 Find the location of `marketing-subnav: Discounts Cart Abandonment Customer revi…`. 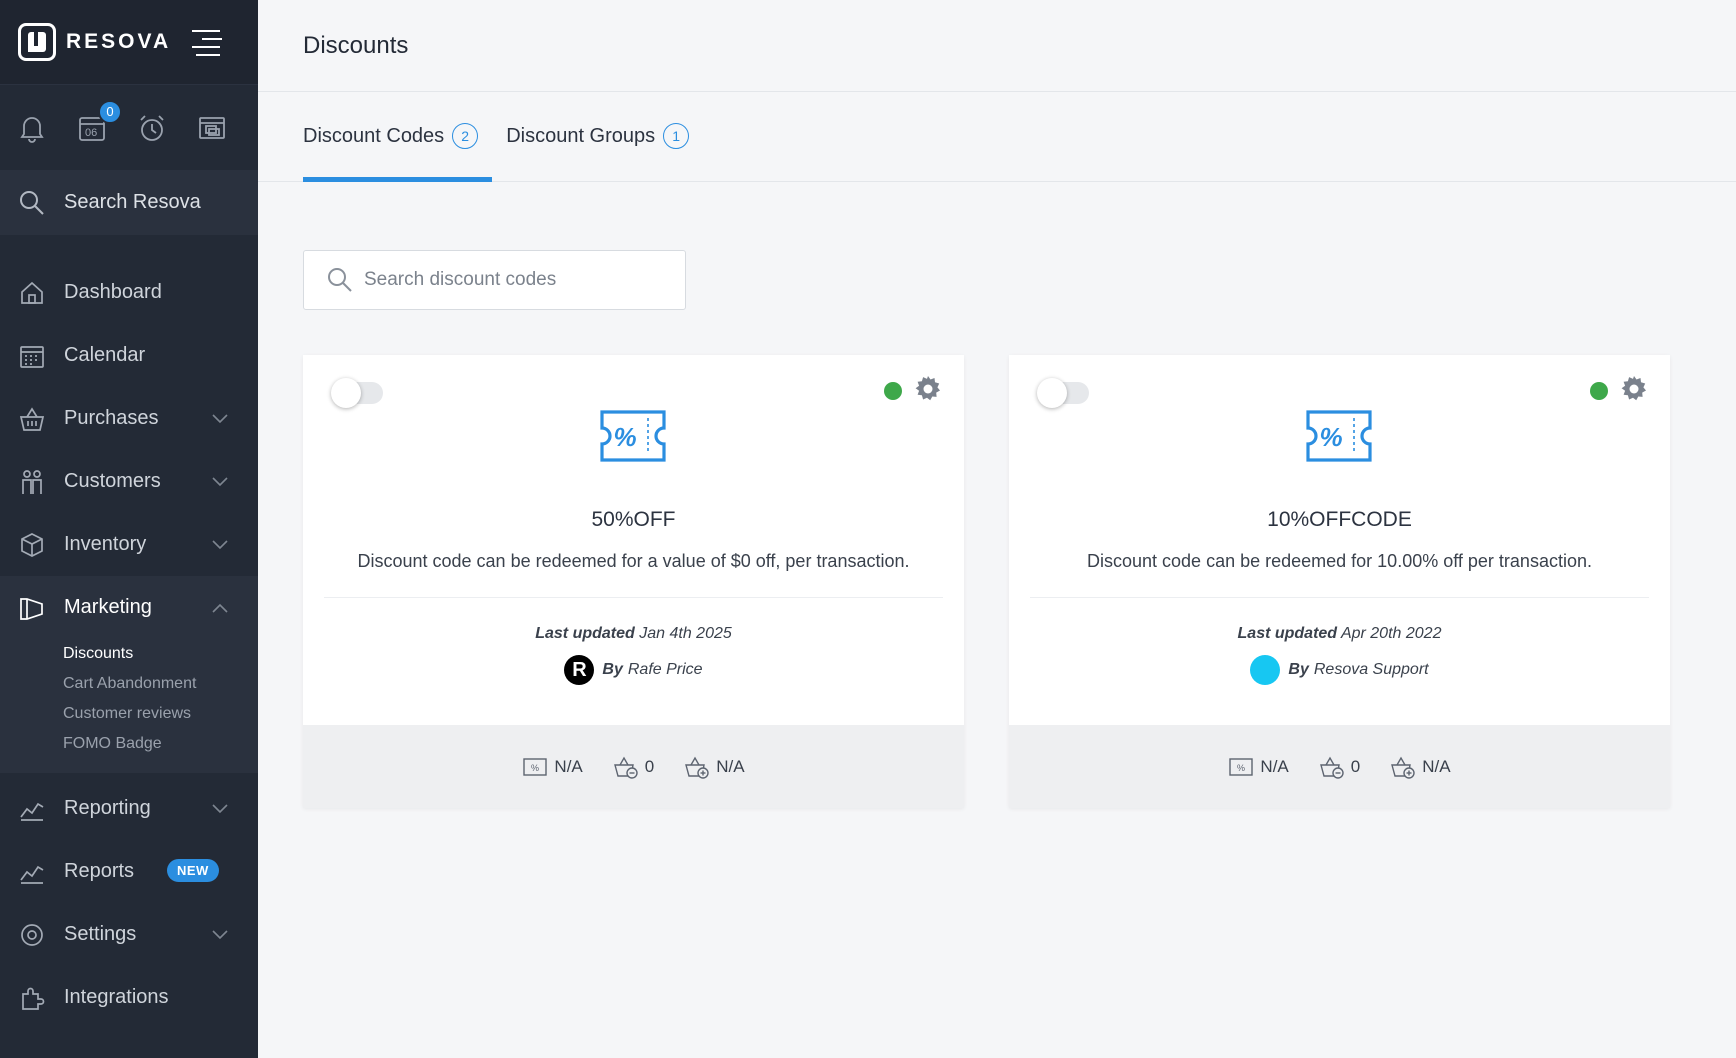

marketing-subnav: Discounts Cart Abandonment Customer revi… is located at coordinates (129, 699).